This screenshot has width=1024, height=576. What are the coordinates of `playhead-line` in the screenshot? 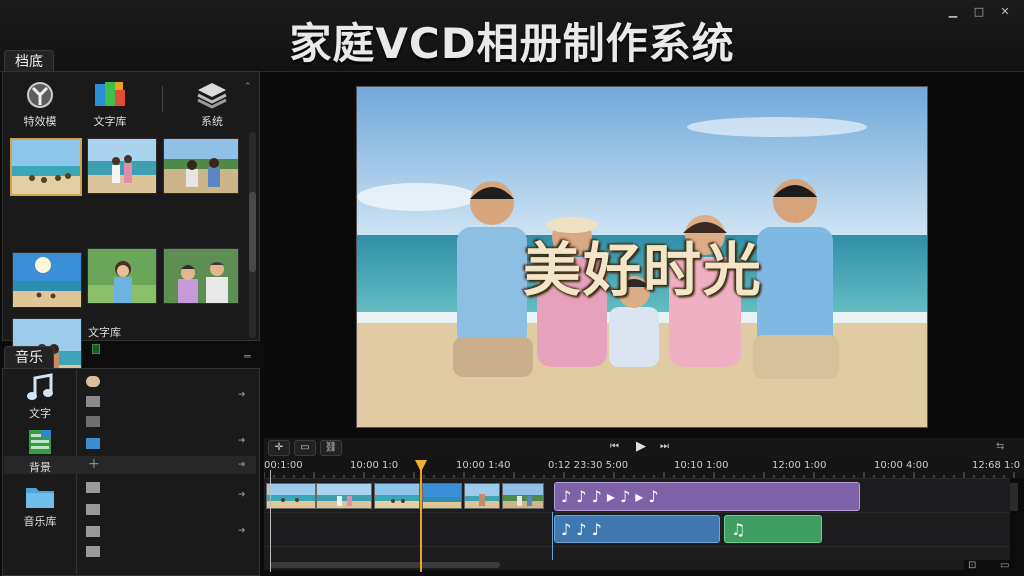 It's located at (421, 516).